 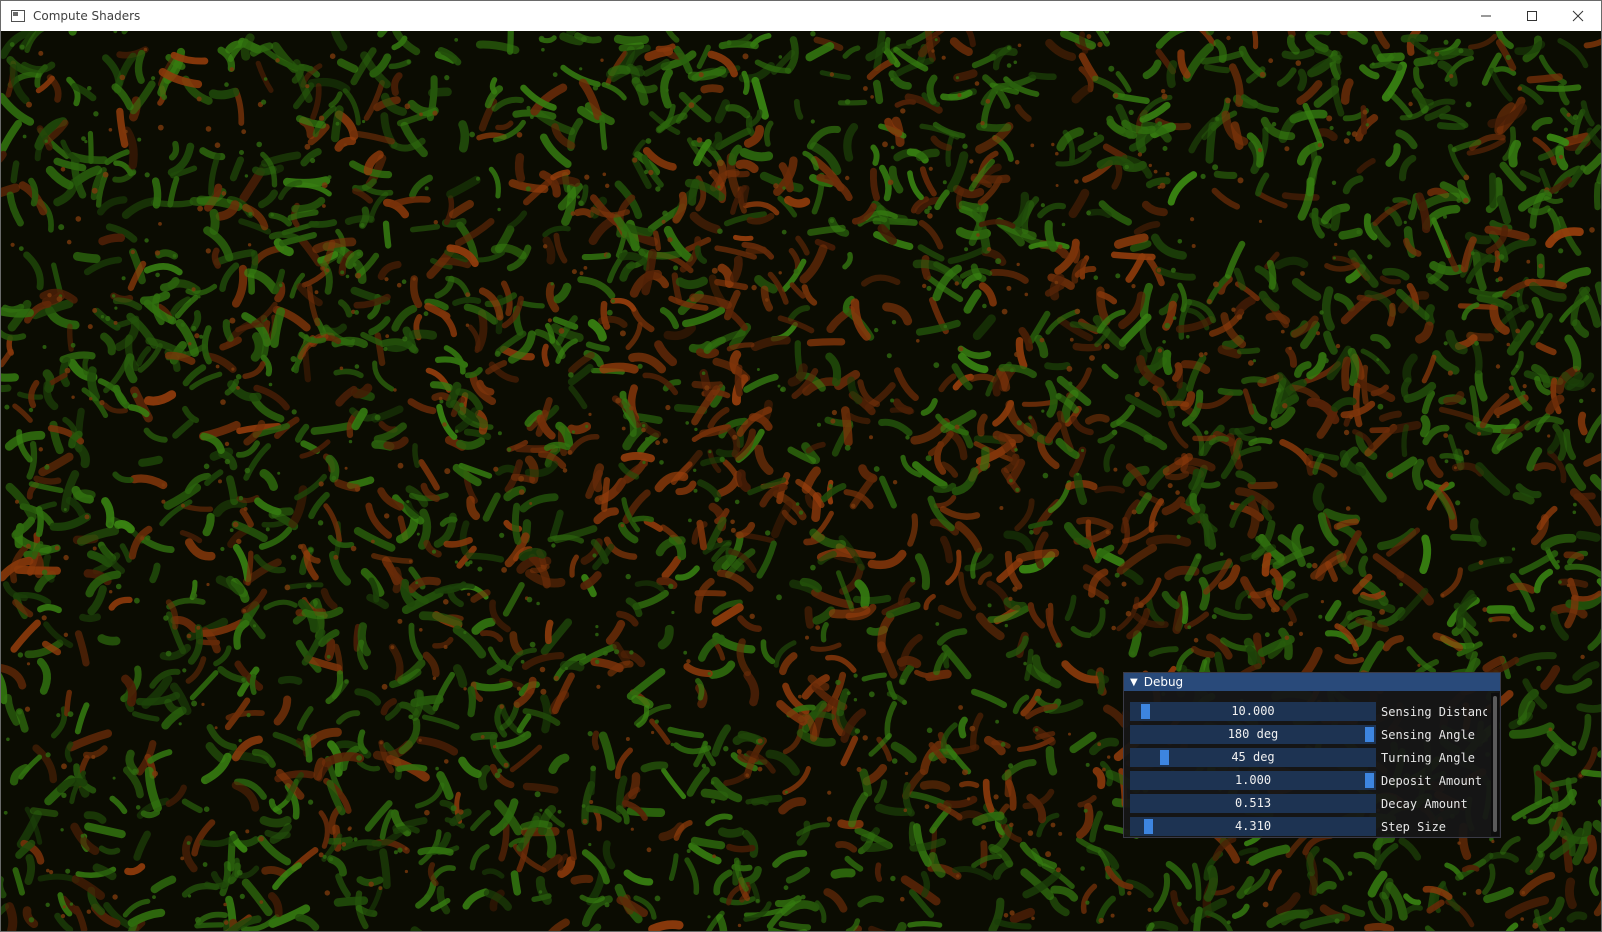 I want to click on row-sensing-distance: 10.000 Sensing Distanc, so click(x=1308, y=711).